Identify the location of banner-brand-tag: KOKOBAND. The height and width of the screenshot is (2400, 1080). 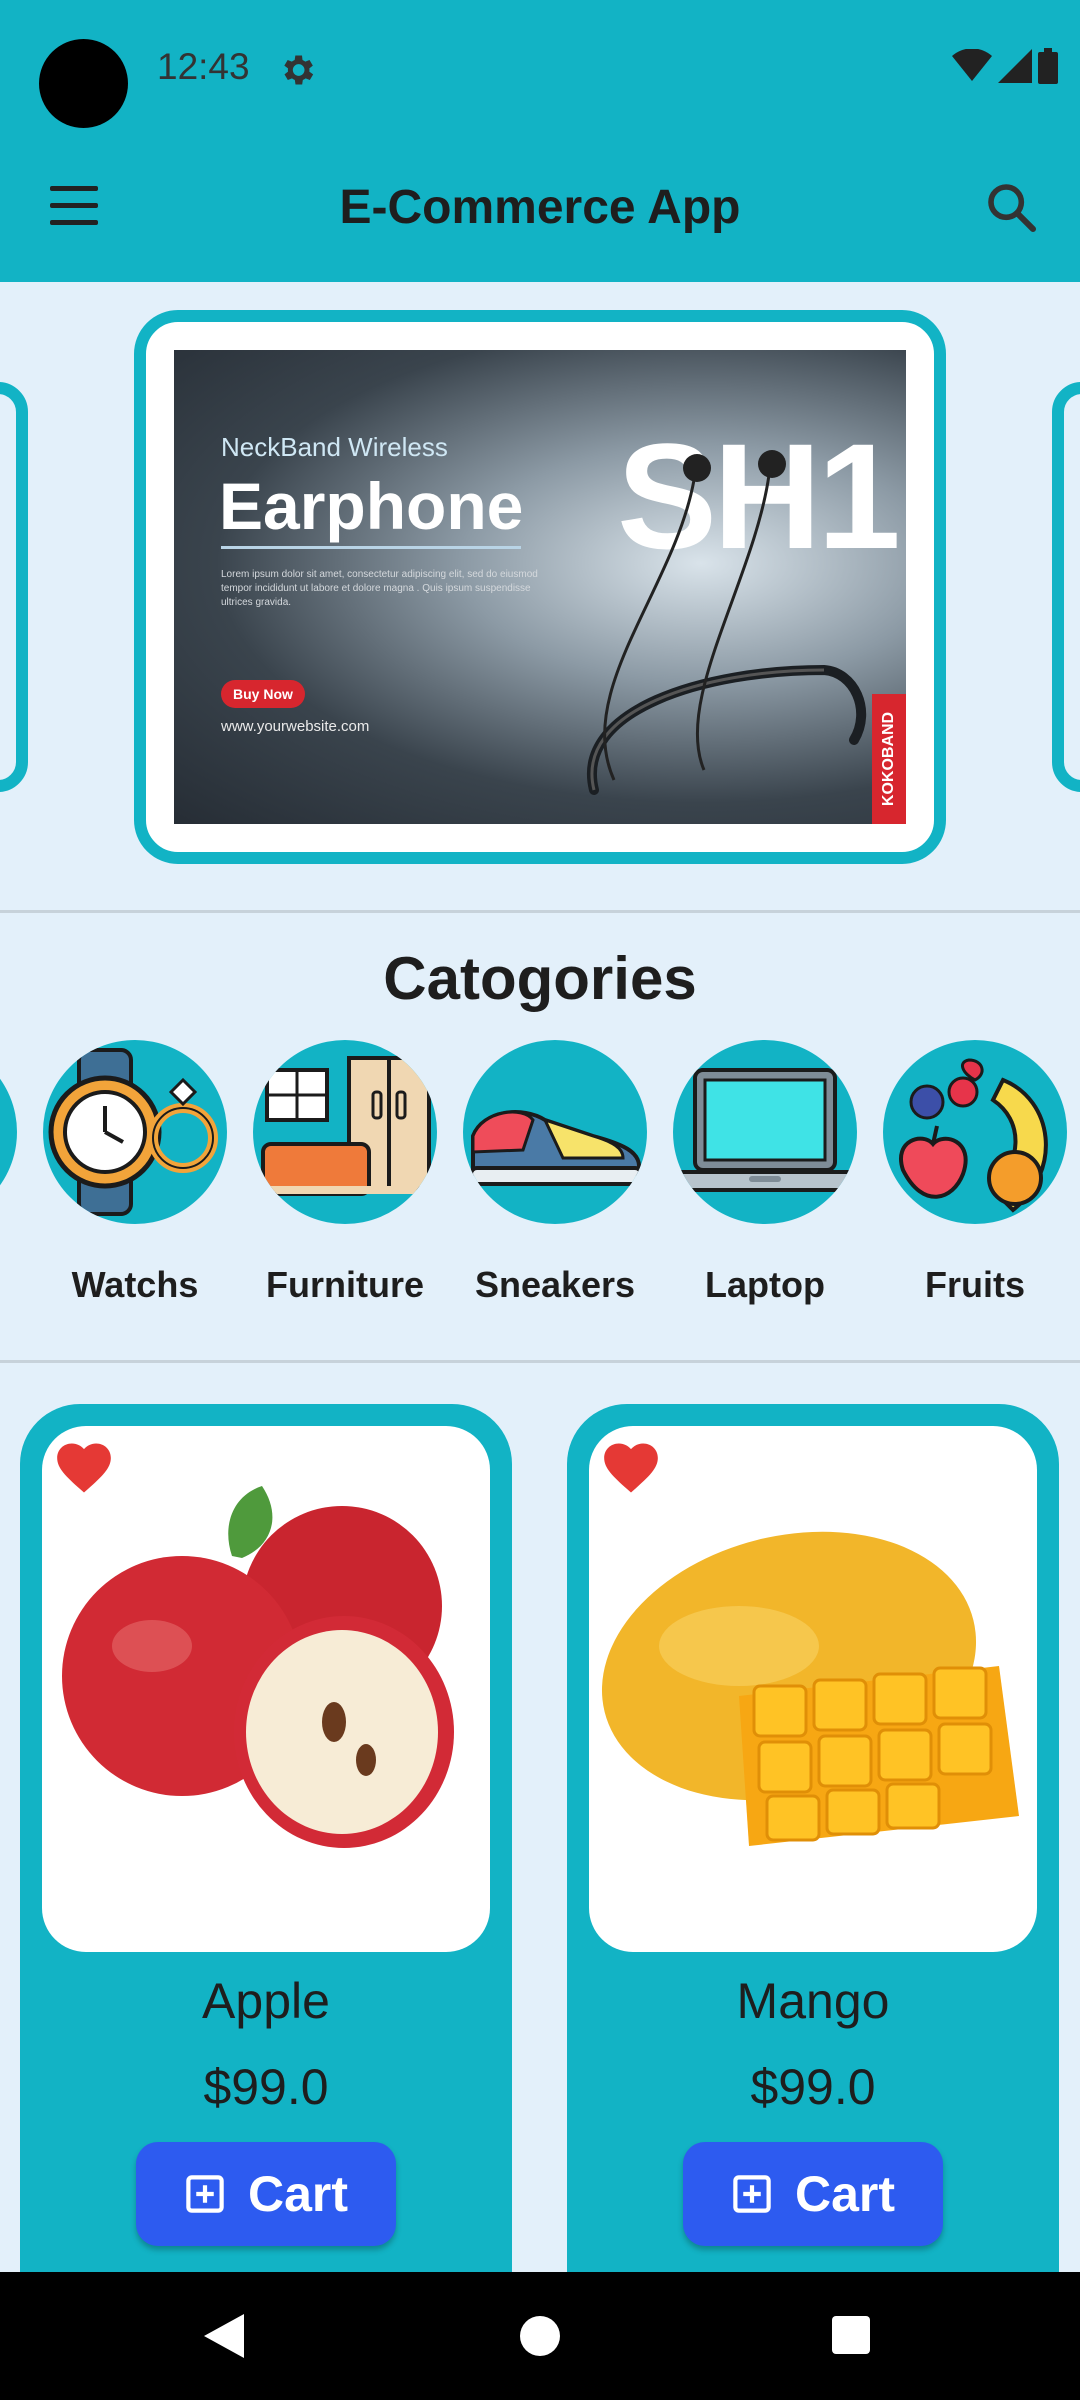
(889, 759).